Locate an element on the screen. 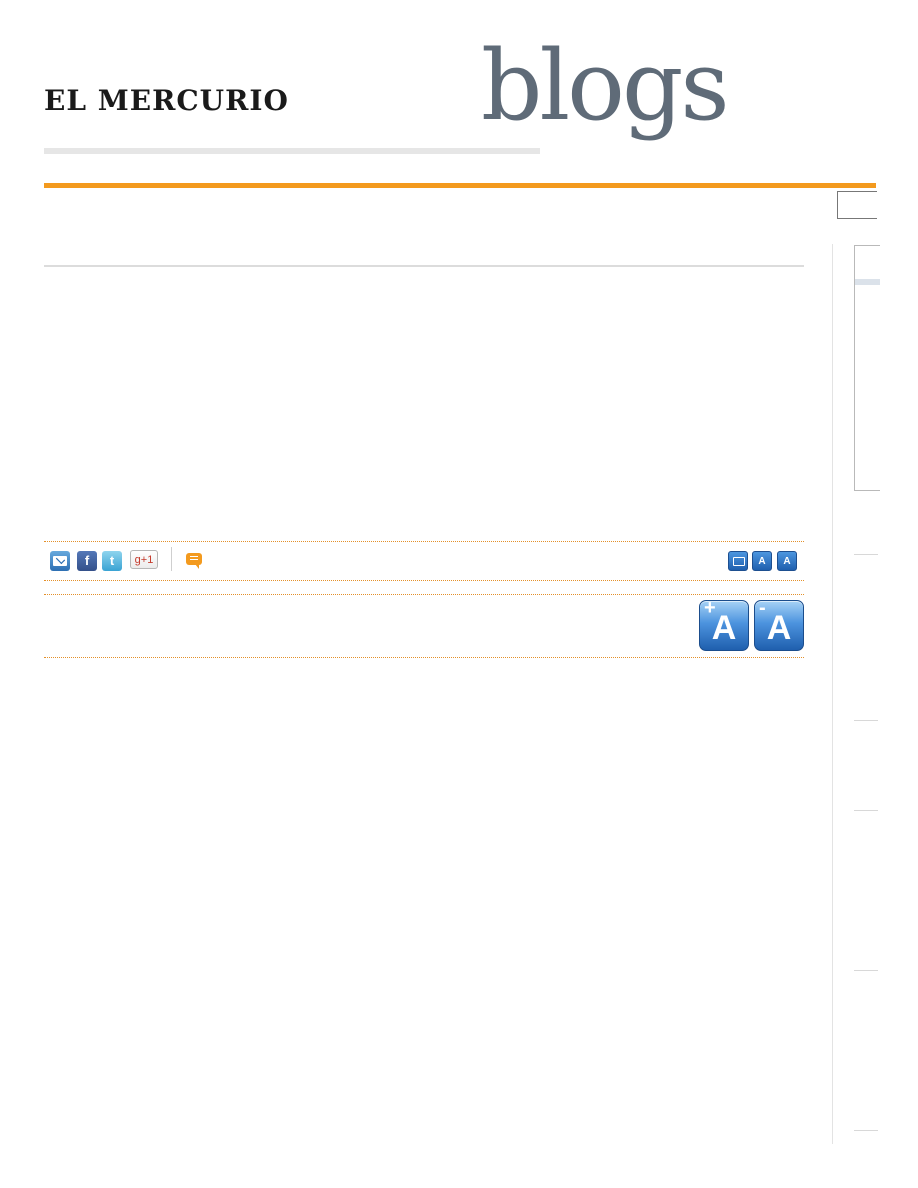 Image resolution: width=918 pixels, height=1188 pixels. blogs-logo: blogs is located at coordinates (605, 86).